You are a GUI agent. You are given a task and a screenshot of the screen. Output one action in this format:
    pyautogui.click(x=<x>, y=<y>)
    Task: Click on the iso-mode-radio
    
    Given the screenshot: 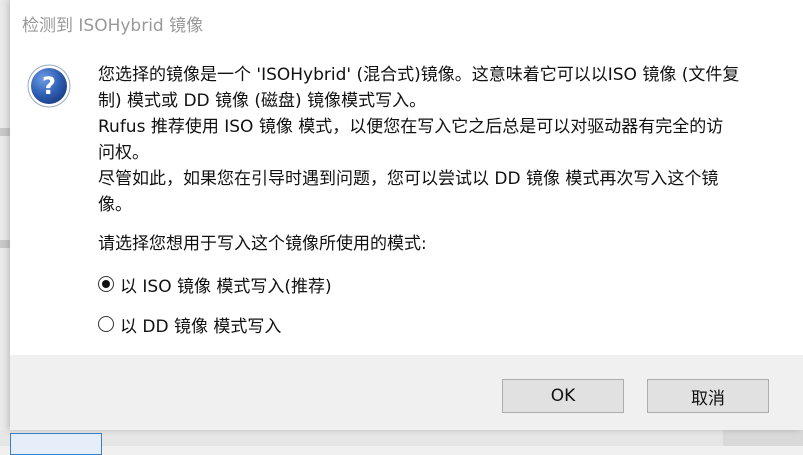 What is the action you would take?
    pyautogui.click(x=106, y=284)
    